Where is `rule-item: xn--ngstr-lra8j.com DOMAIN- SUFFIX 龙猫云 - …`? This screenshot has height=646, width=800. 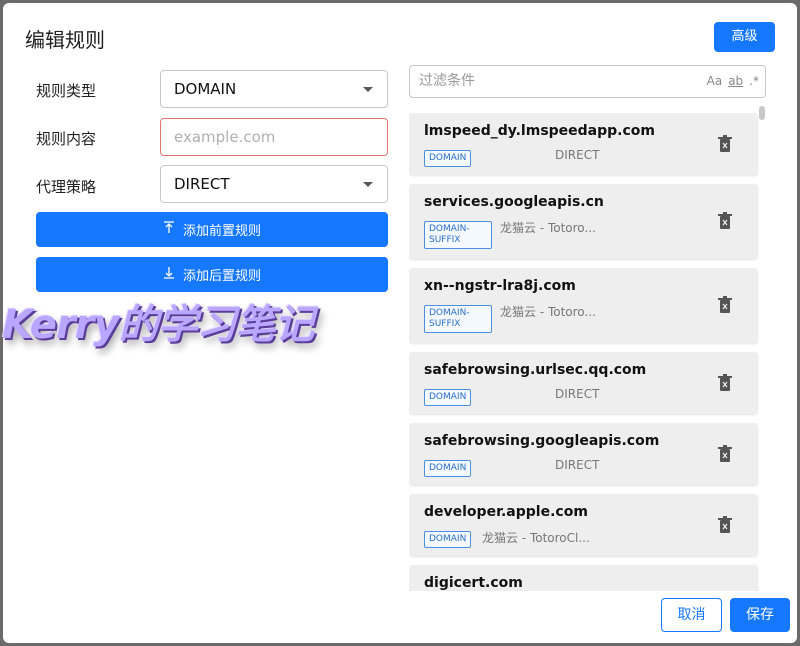
rule-item: xn--ngstr-lra8j.com DOMAIN- SUFFIX 龙猫云 - … is located at coordinates (583, 305).